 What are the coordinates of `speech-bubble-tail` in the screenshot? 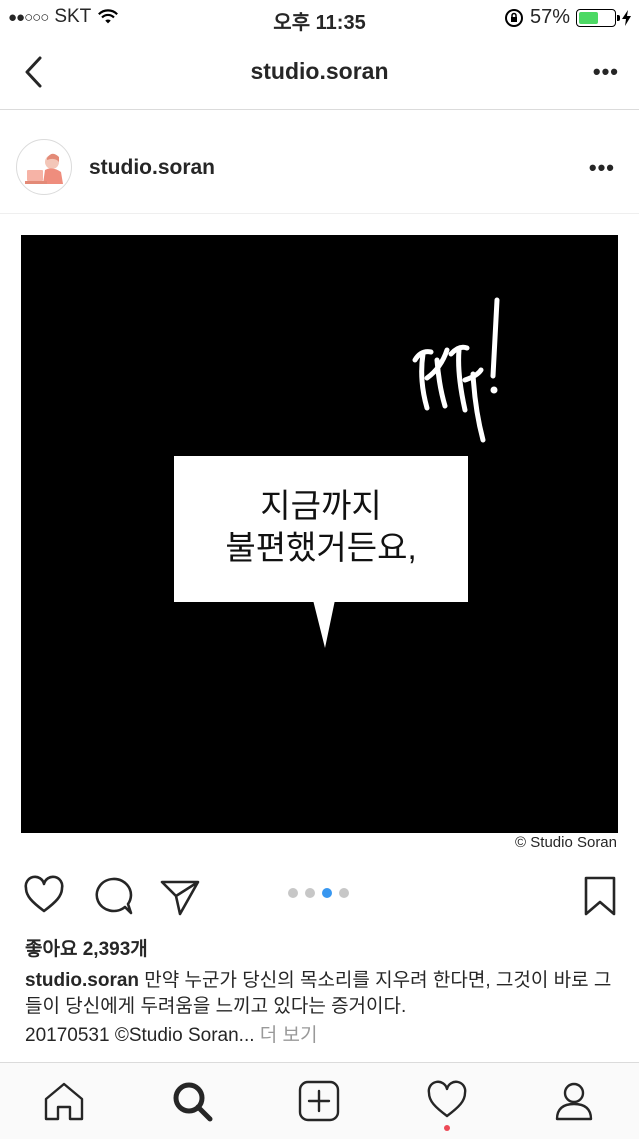 It's located at (324, 624).